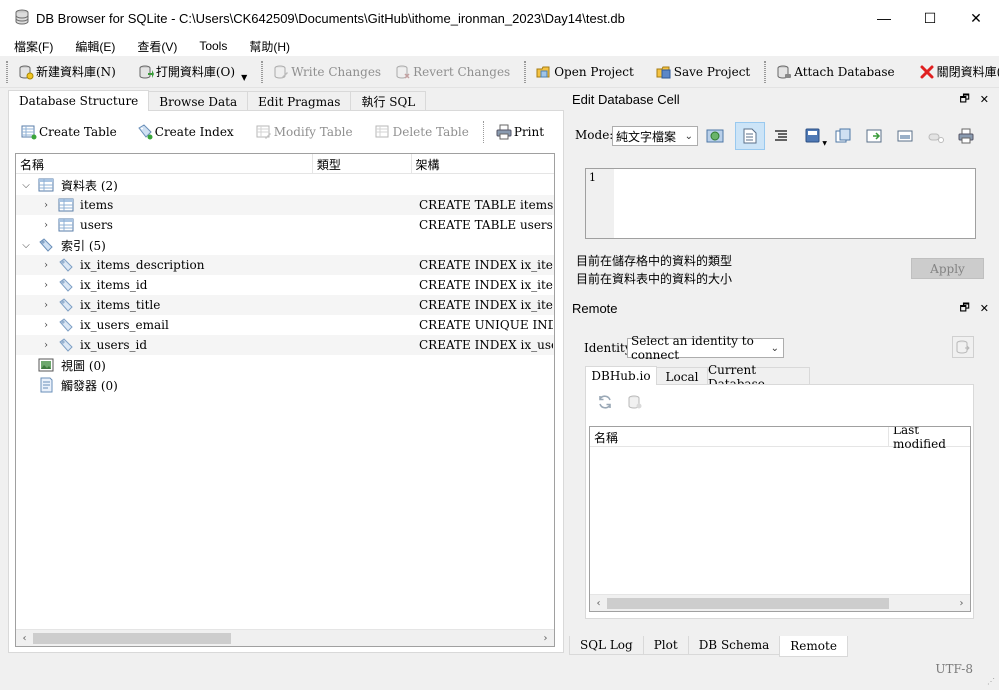 Image resolution: width=999 pixels, height=690 pixels. I want to click on import-button: ▼, so click(814, 136).